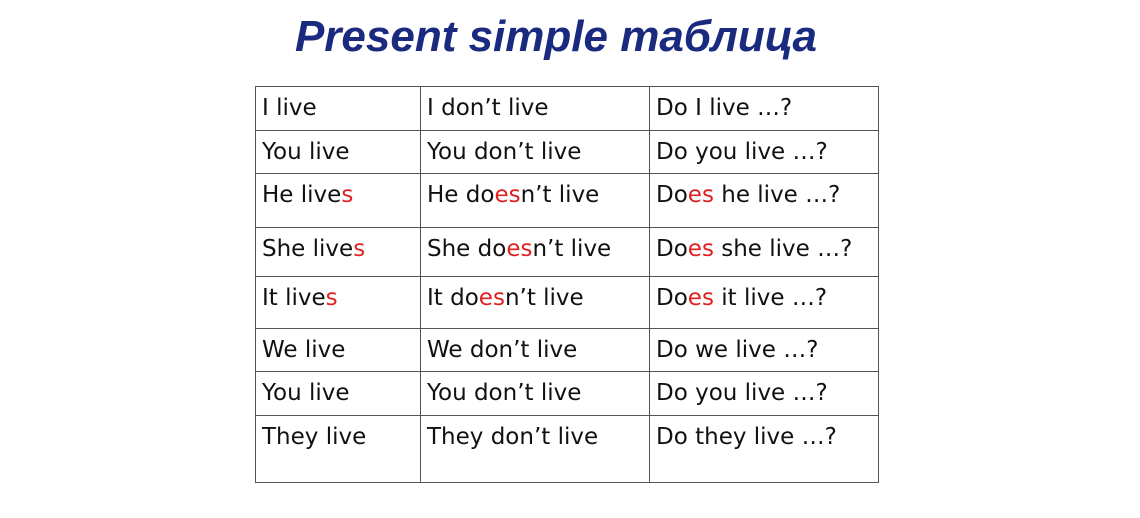  Describe the element at coordinates (461, 195) in the screenshot. I see `text-segment: He do` at that location.